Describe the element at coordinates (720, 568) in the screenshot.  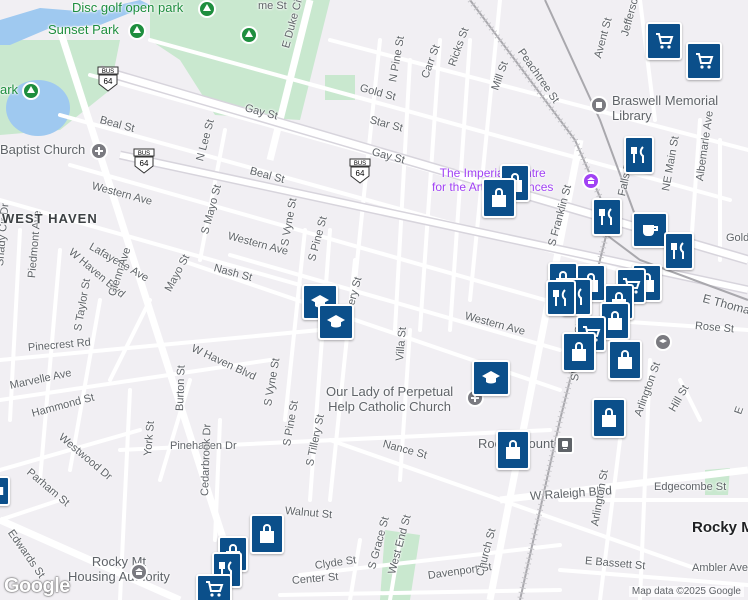
I see `street-label: Ambler Ave` at that location.